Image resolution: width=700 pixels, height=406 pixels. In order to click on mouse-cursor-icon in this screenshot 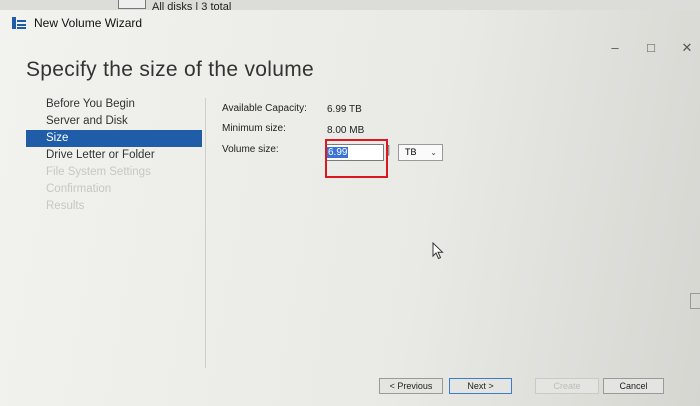, I will do `click(438, 251)`.